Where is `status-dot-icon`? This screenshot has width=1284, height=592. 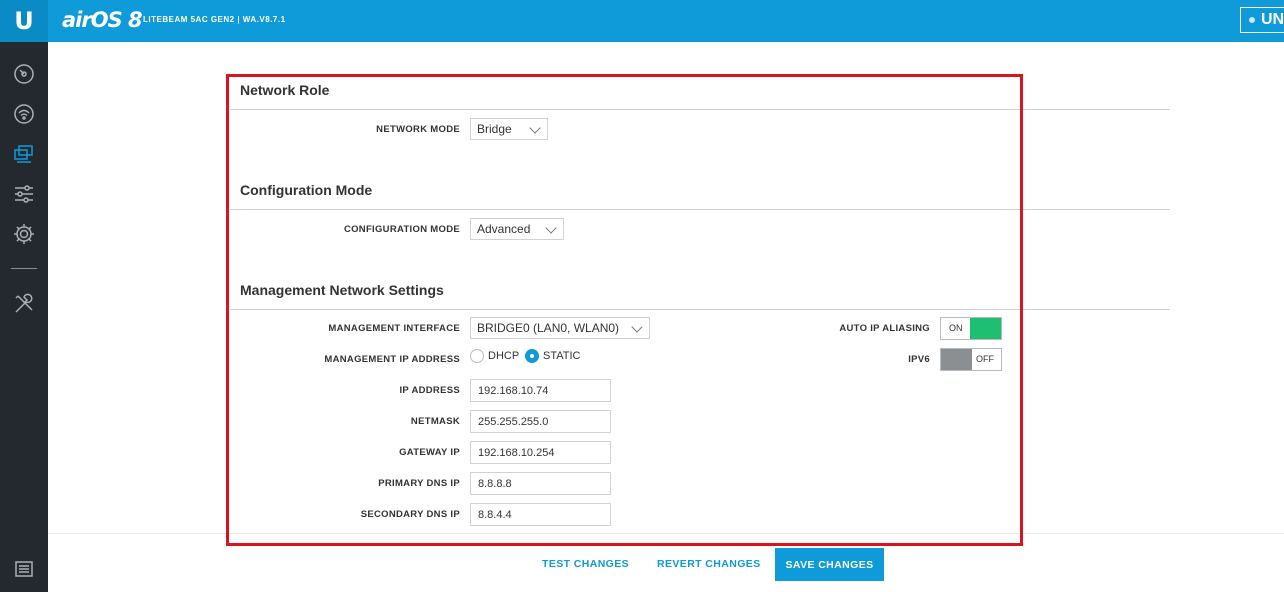
status-dot-icon is located at coordinates (1252, 20).